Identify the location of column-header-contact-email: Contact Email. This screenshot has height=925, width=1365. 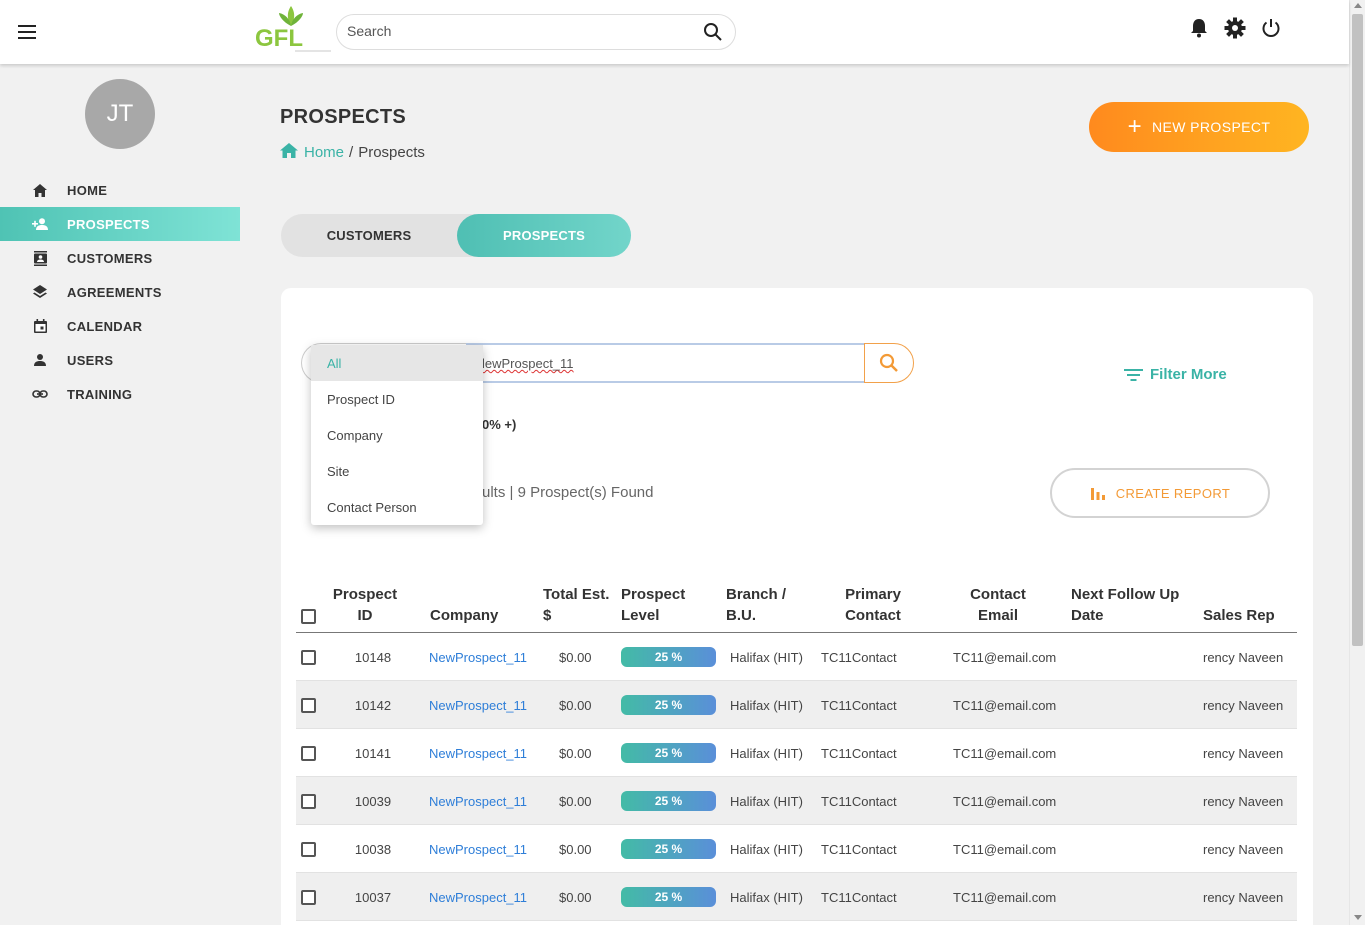
(998, 605).